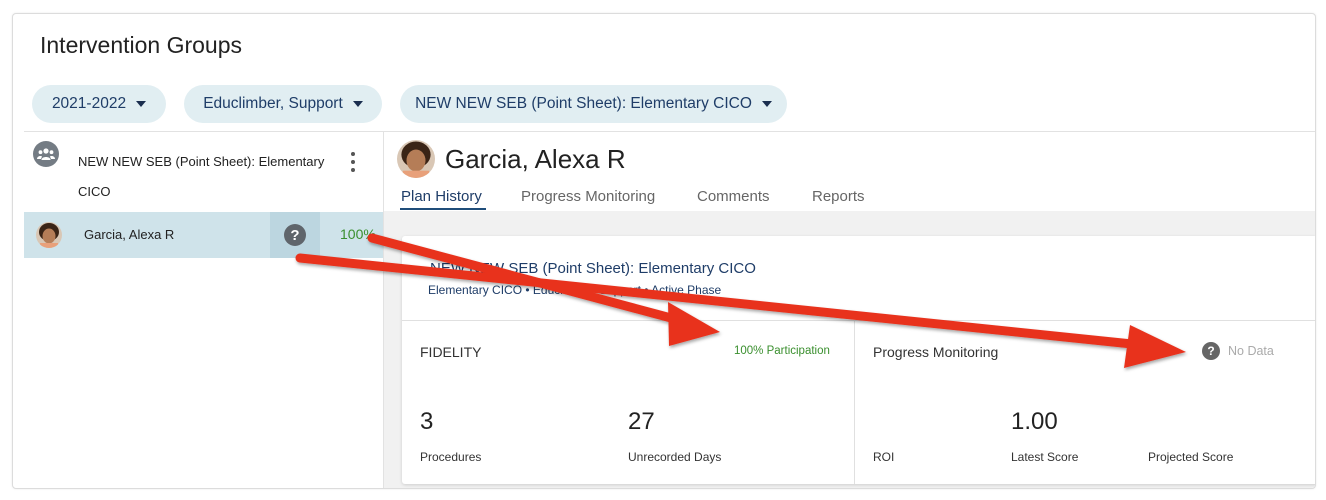 The height and width of the screenshot is (500, 1326). I want to click on student-list-item: Garcia, Alexa R ? 100%, so click(203, 235).